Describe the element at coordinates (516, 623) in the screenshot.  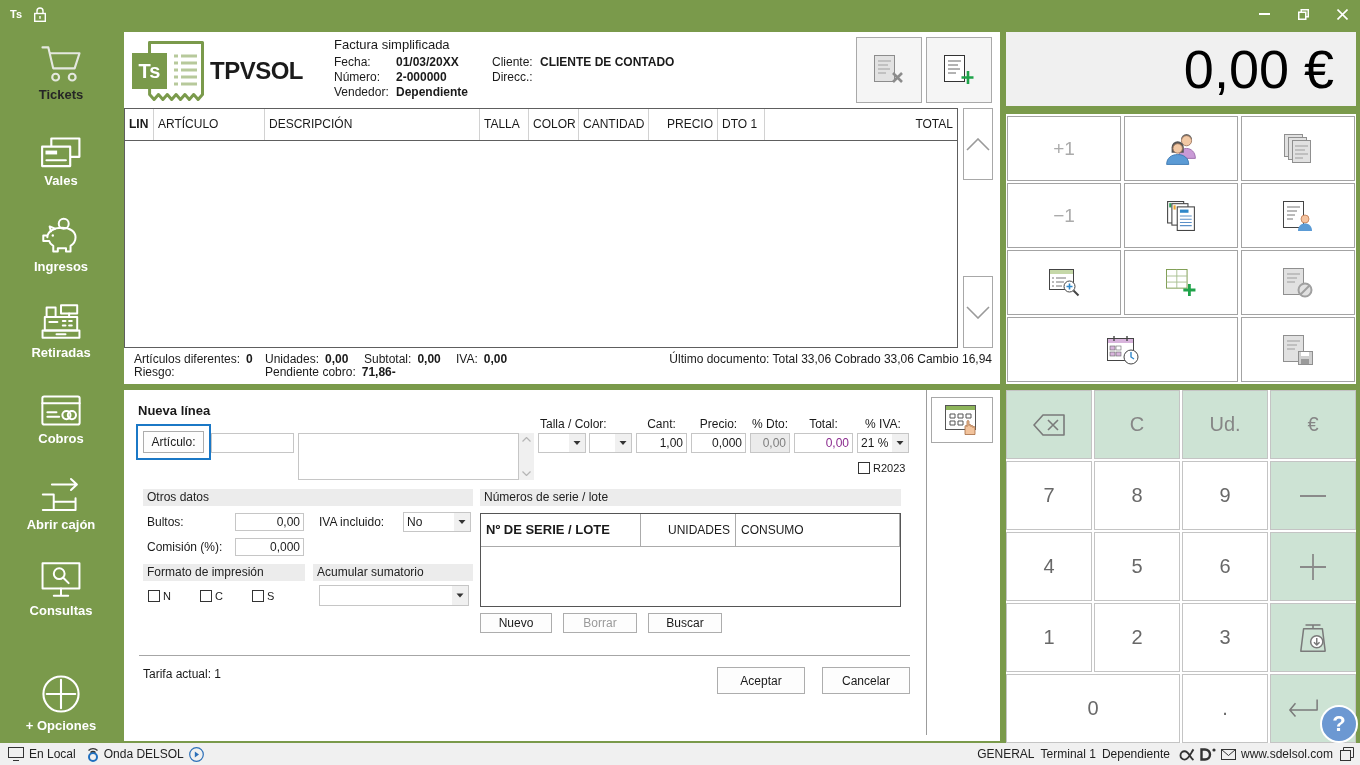
I see `new-button: Nuevo` at that location.